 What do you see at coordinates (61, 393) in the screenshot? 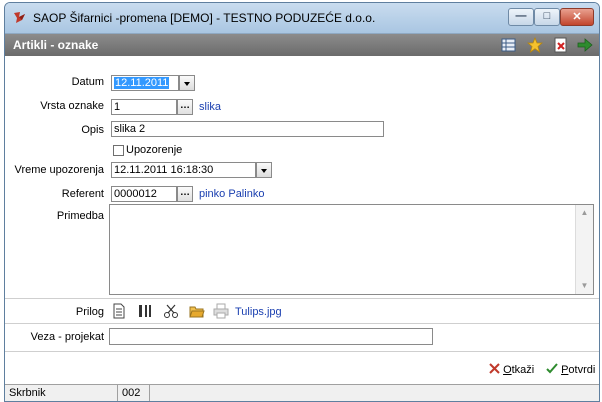
I see `status-user: Skrbnik` at bounding box center [61, 393].